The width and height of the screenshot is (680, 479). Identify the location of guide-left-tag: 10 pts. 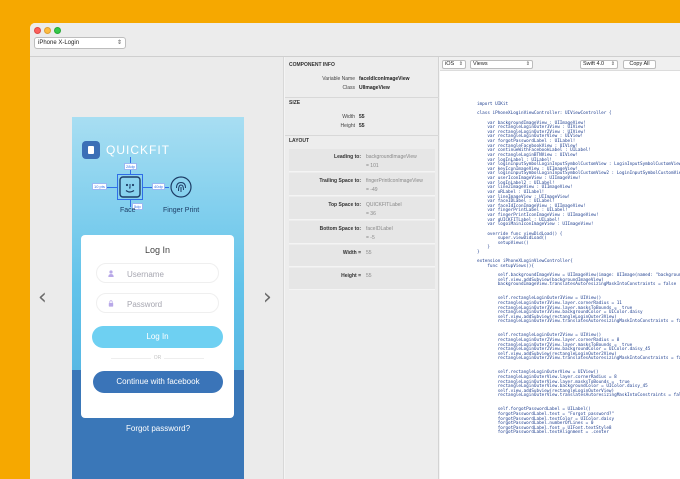
(99, 186).